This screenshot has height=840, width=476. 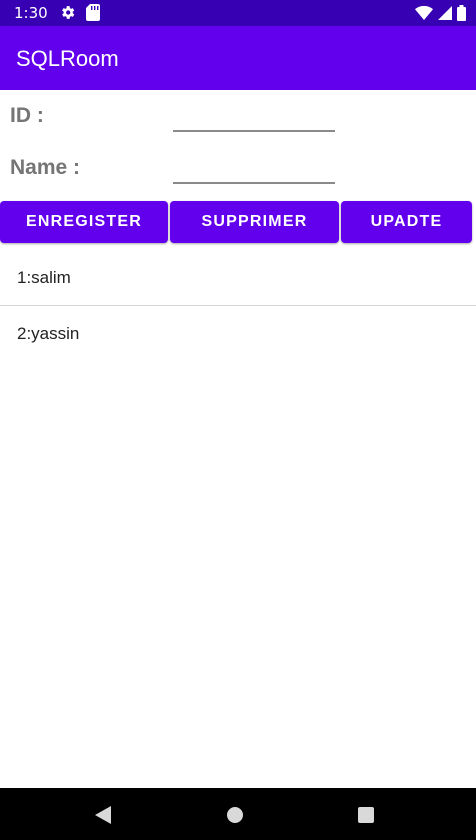 I want to click on back-icon, so click(x=103, y=815).